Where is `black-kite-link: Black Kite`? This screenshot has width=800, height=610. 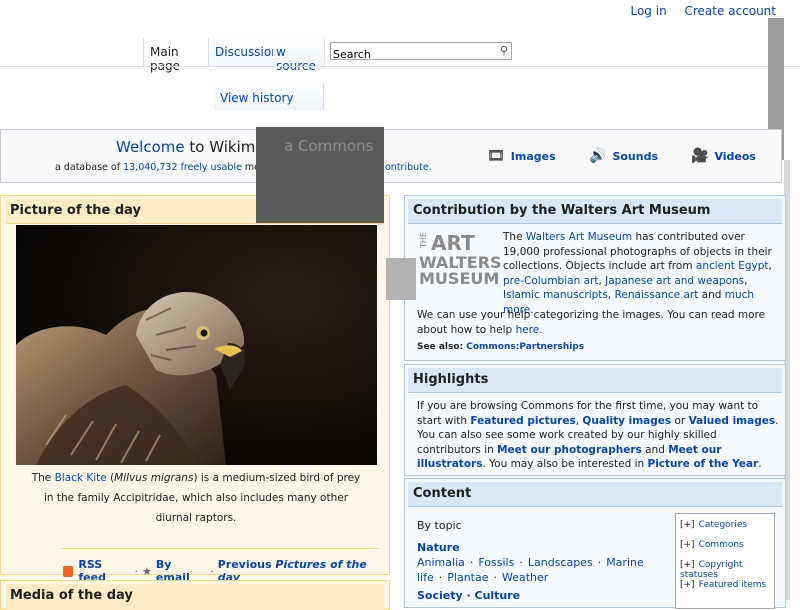 black-kite-link: Black Kite is located at coordinates (81, 478).